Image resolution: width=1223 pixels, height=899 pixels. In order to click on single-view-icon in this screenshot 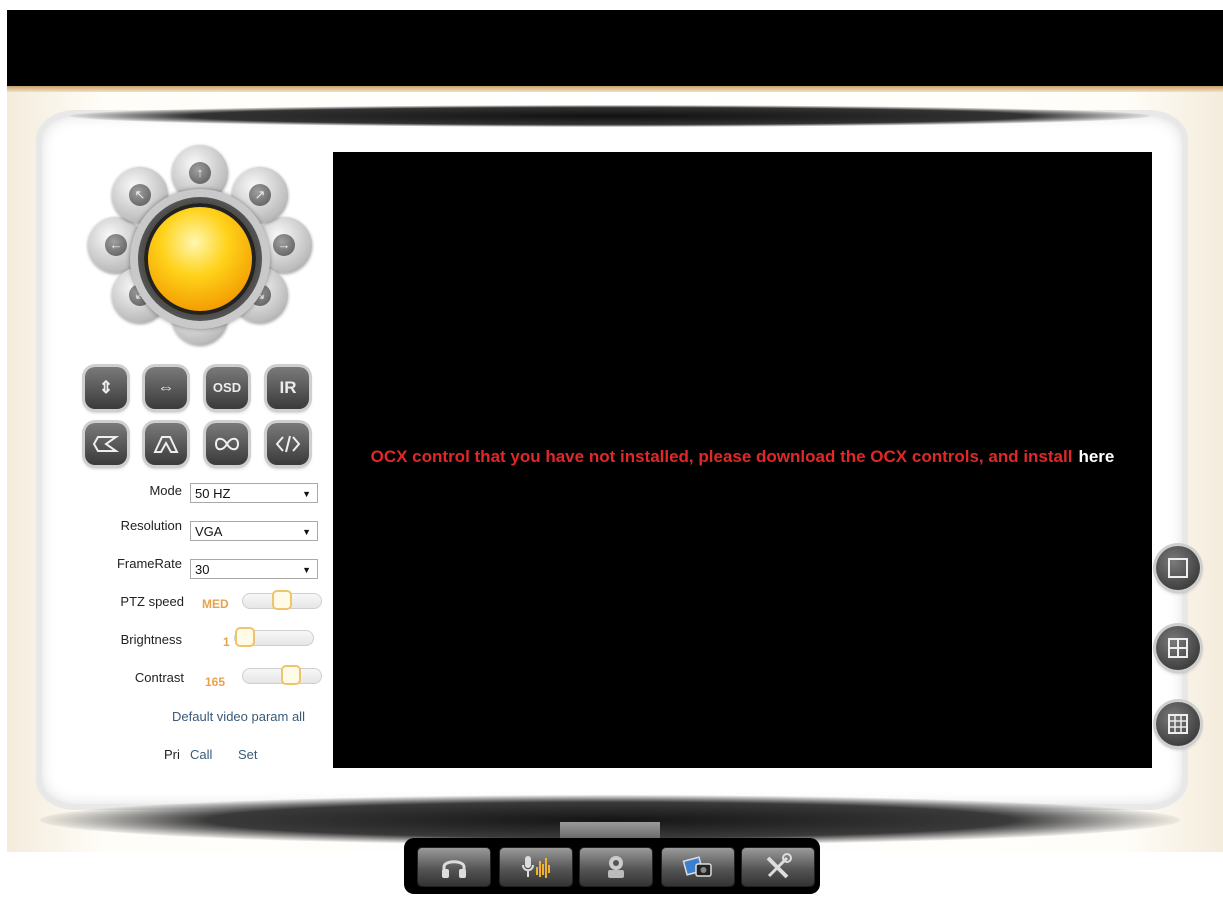, I will do `click(1178, 568)`.